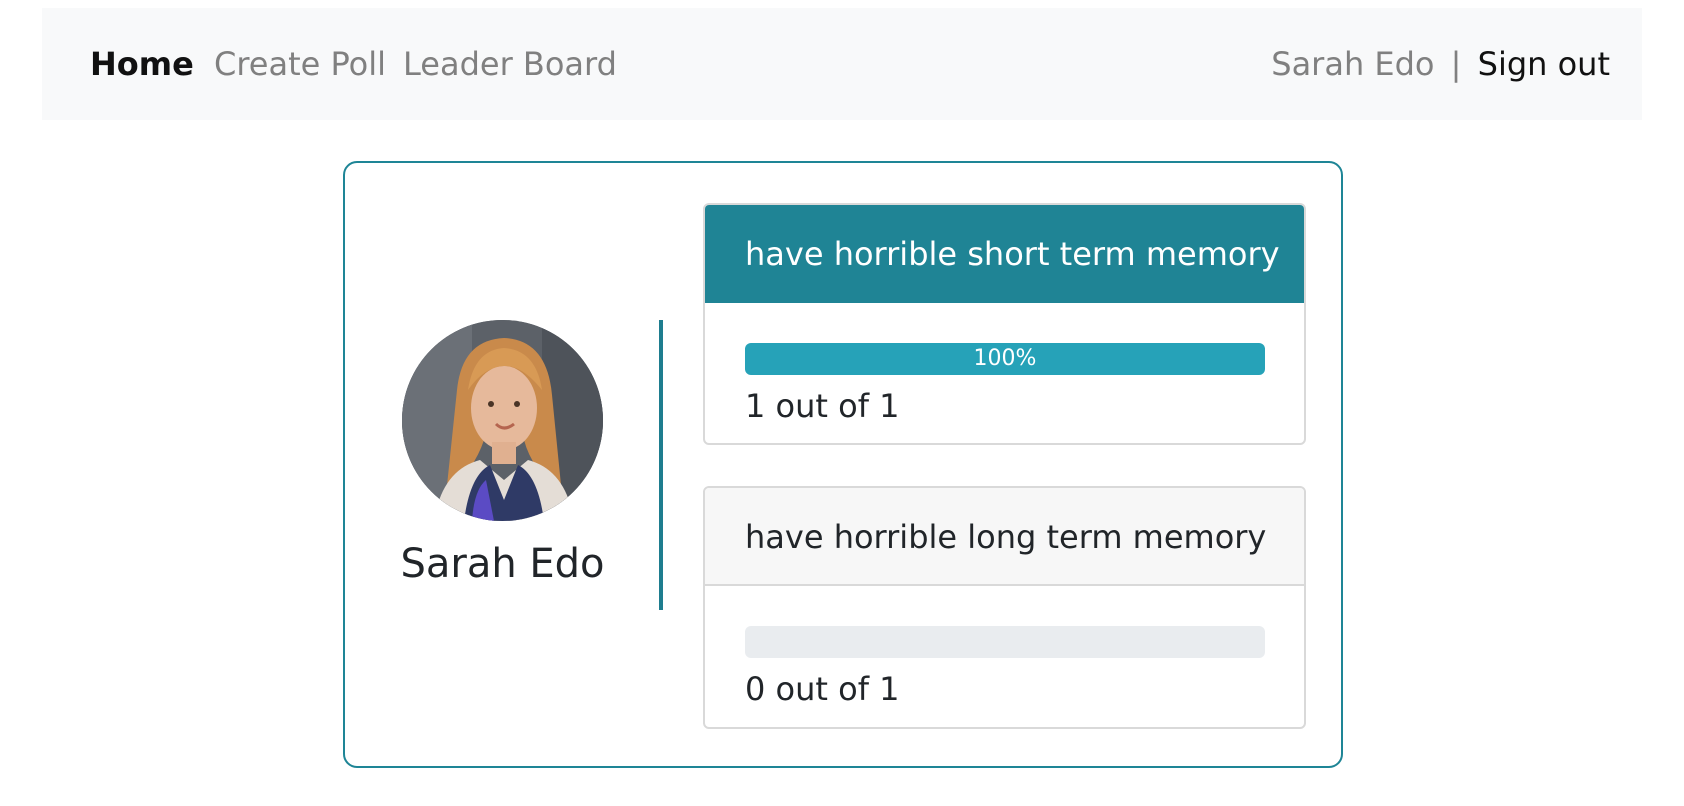 Image resolution: width=1684 pixels, height=806 pixels. Describe the element at coordinates (502, 564) in the screenshot. I see `author-name: Sarah Edo` at that location.